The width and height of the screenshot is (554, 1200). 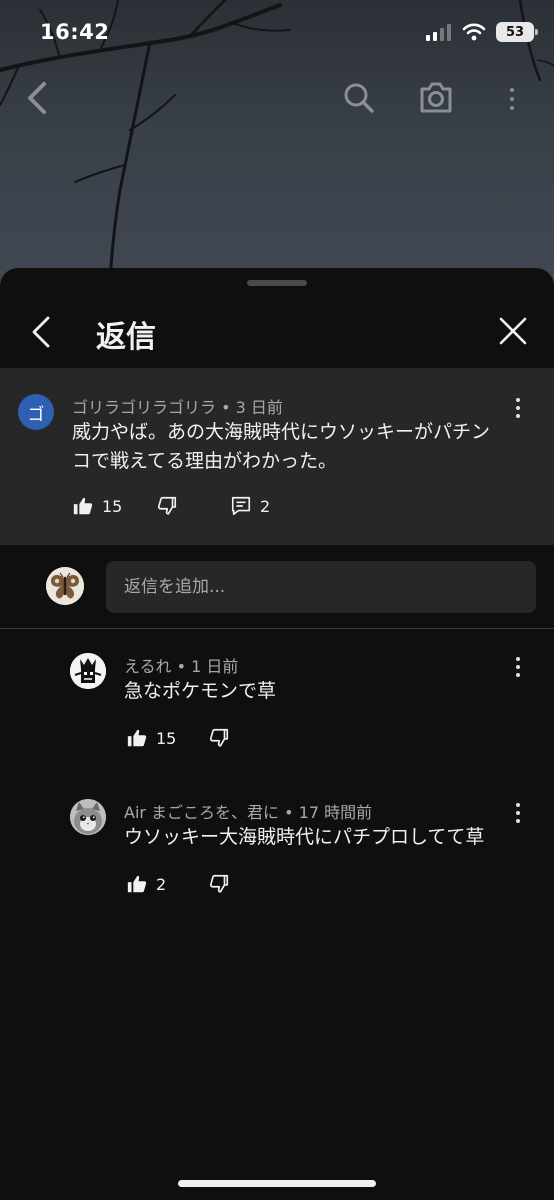 I want to click on comment-meta: えるれ • 1 日前, so click(x=181, y=665).